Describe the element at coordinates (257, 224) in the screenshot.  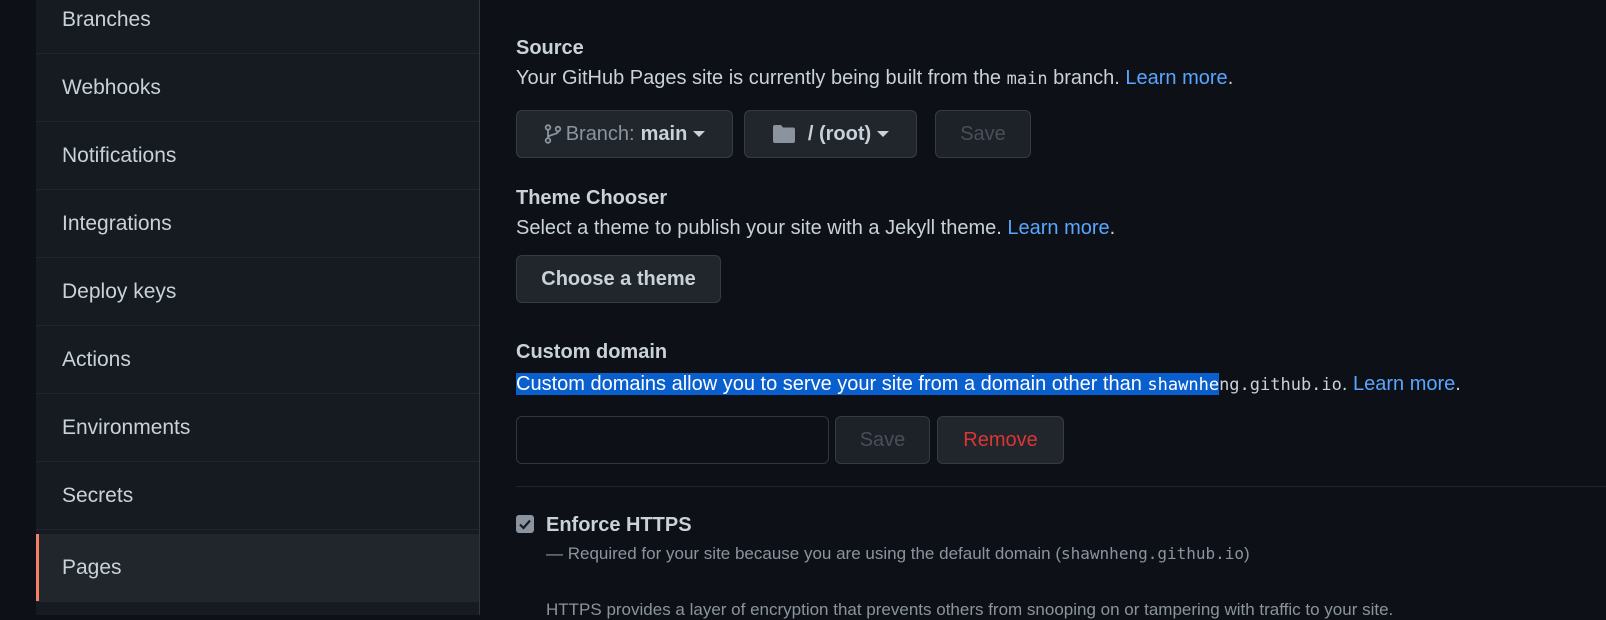
I see `sidebar-item-integrations: Integrations` at that location.